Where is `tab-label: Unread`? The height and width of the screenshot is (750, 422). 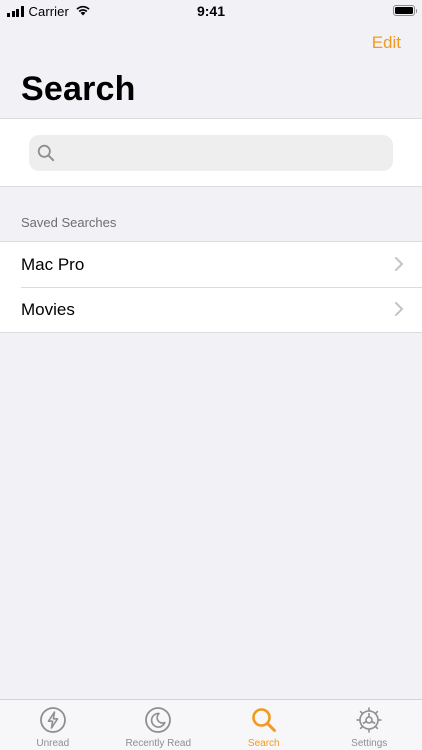
tab-label: Unread is located at coordinates (53, 743).